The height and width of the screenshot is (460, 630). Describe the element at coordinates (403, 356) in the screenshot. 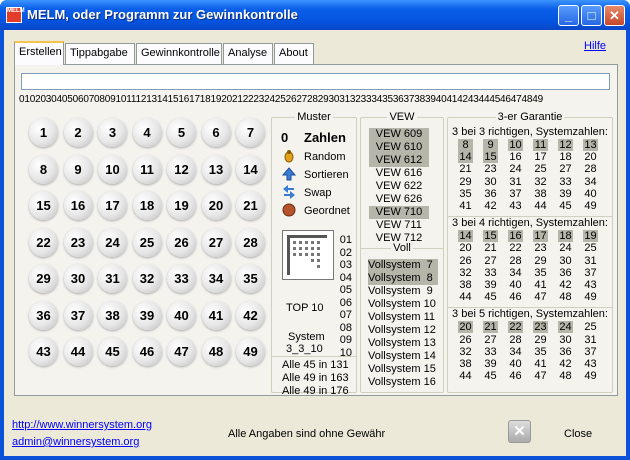

I see `vollsystem-item: Vollsystem 14` at that location.